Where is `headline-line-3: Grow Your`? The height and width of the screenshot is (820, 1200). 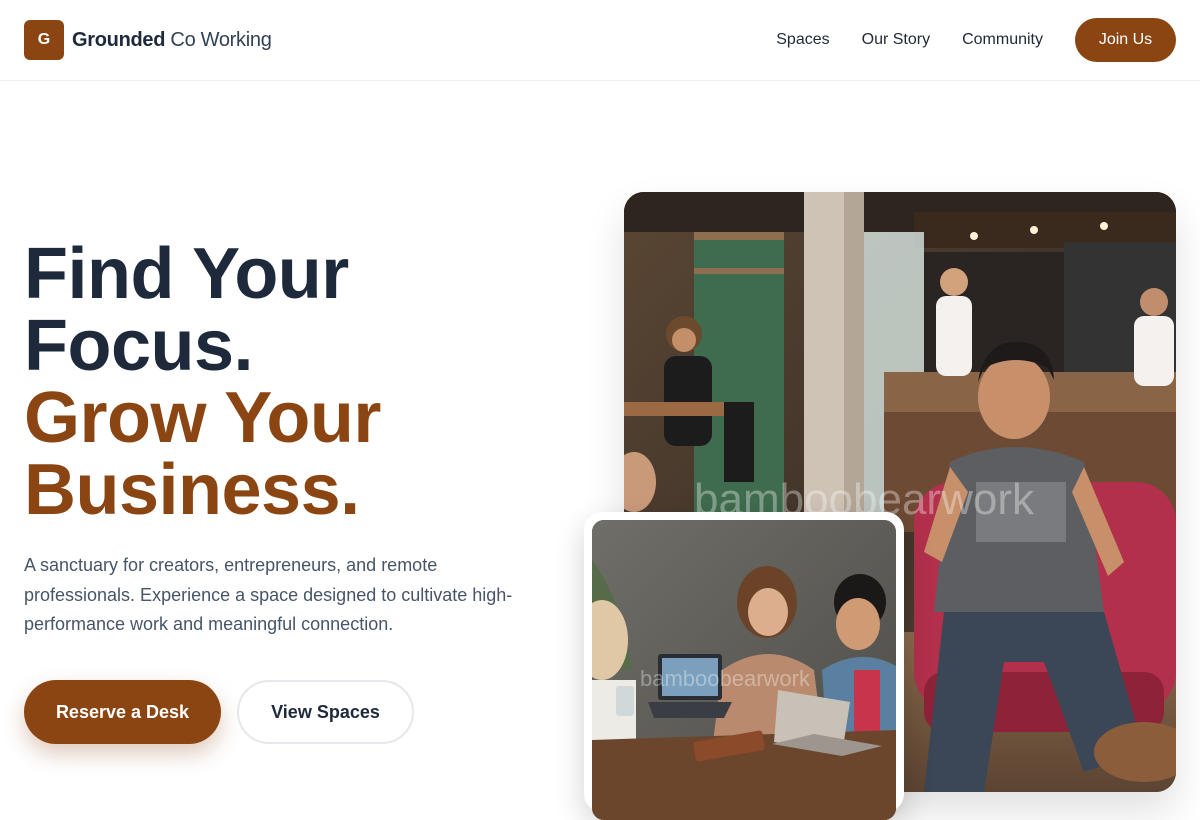 headline-line-3: Grow Your is located at coordinates (202, 418).